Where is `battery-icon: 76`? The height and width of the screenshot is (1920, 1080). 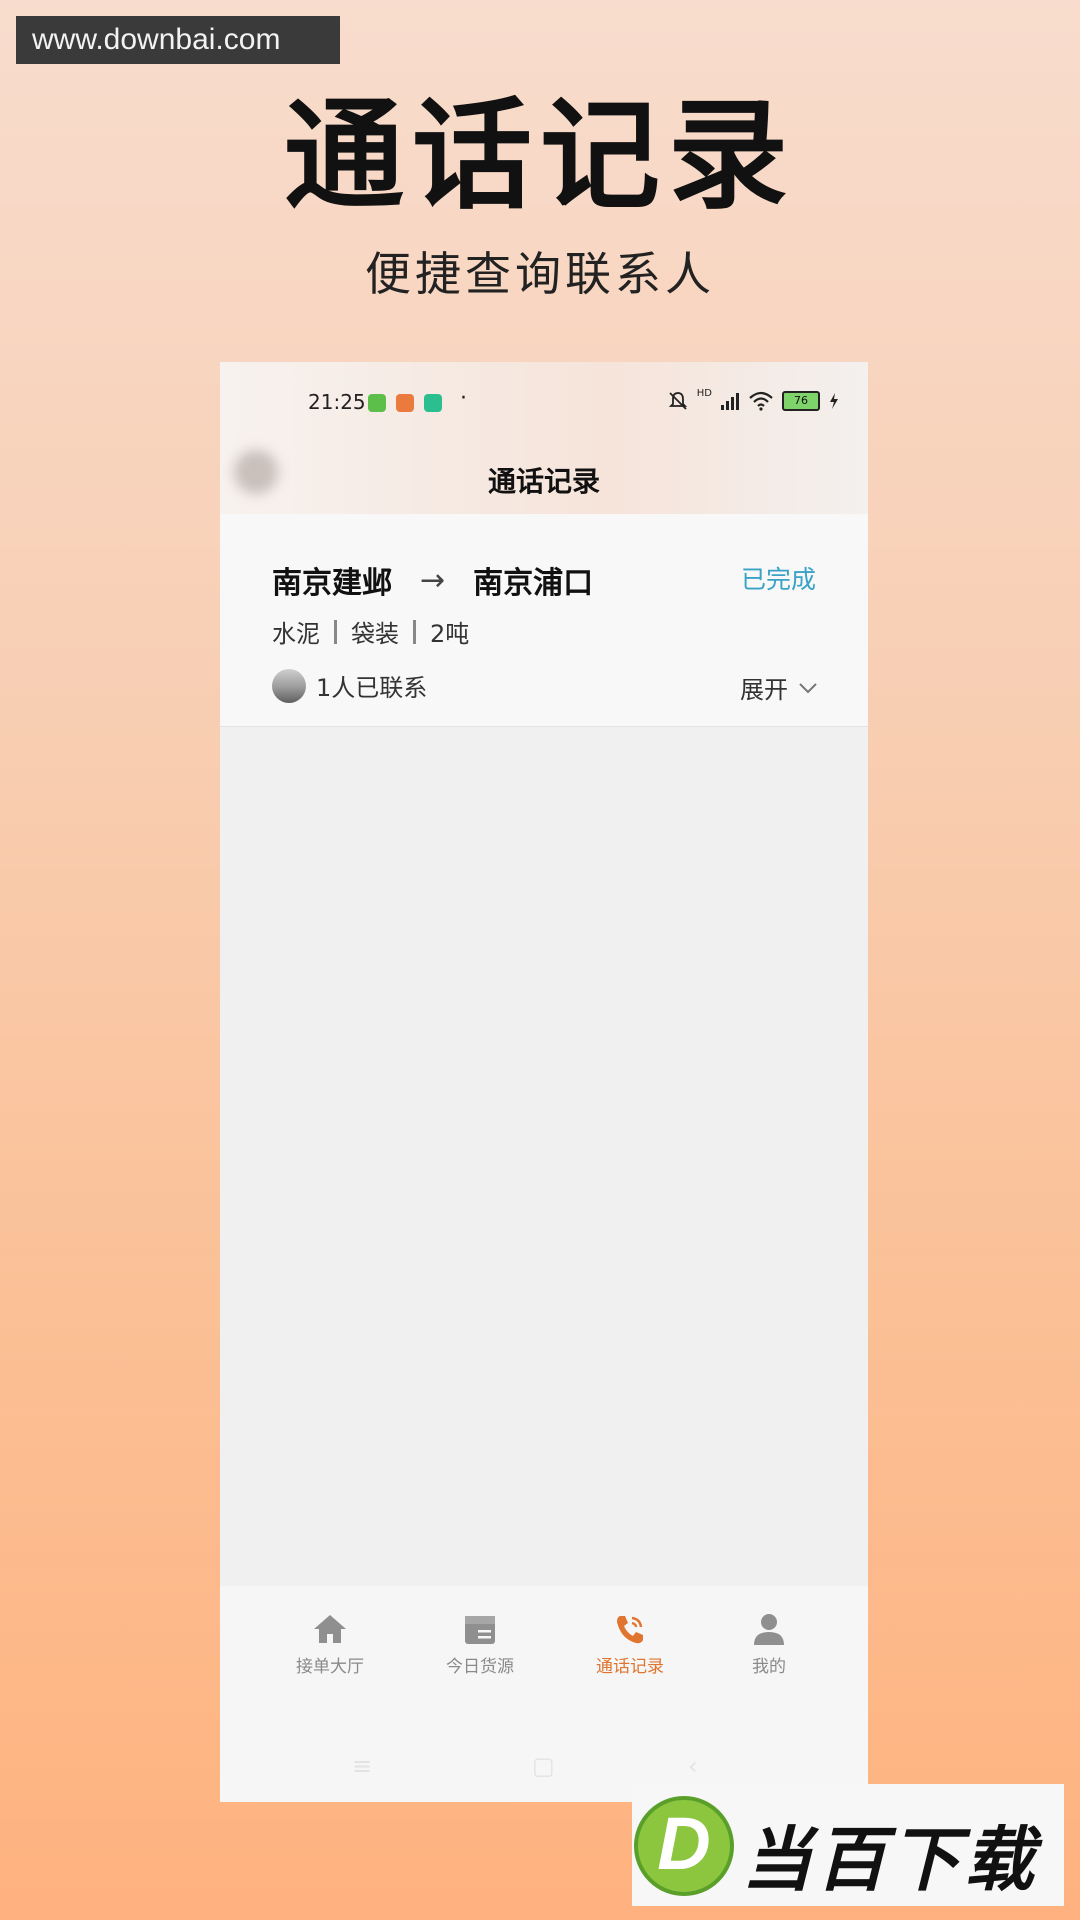
battery-icon: 76 is located at coordinates (801, 401).